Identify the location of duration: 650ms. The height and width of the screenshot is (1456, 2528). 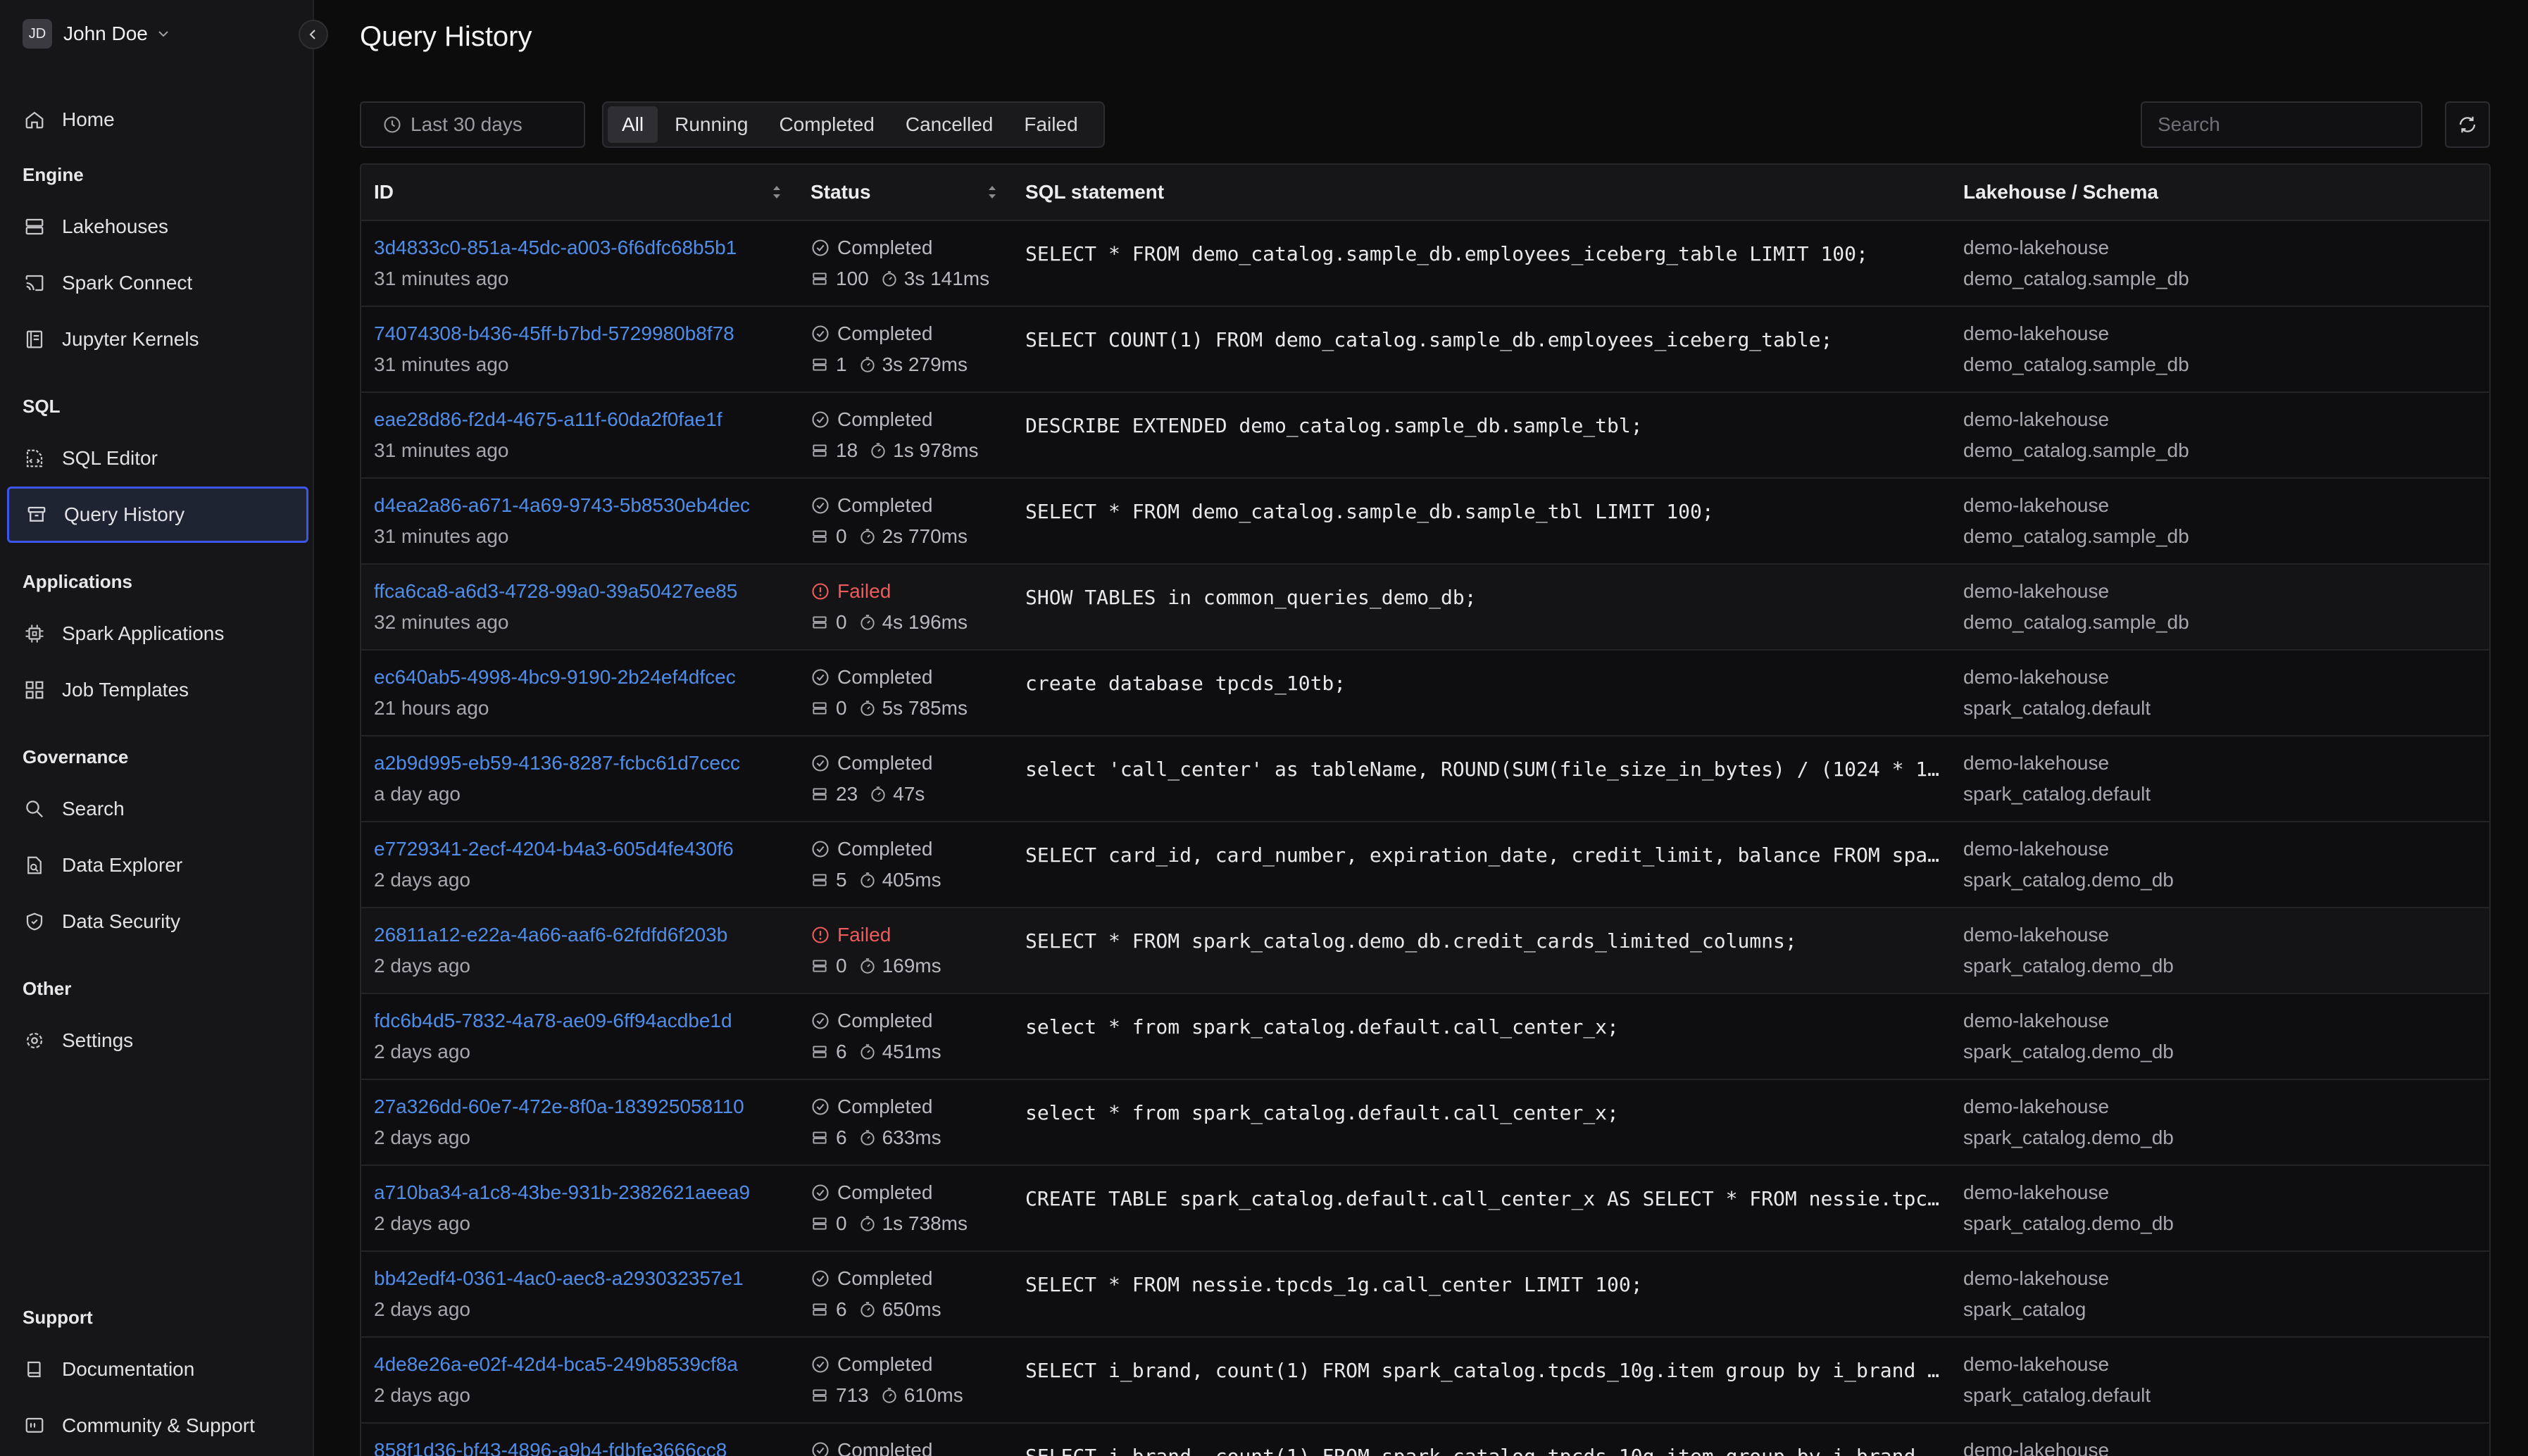
(911, 1309).